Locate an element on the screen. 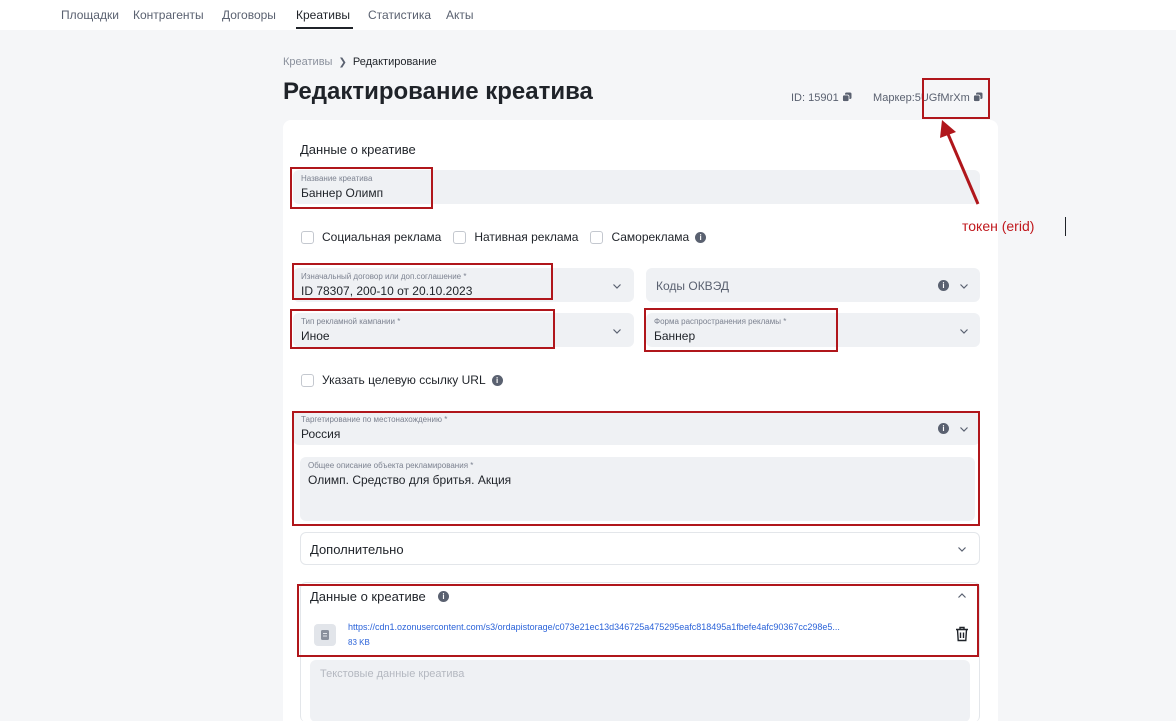  marker-value: 5UGfMrXm is located at coordinates (942, 98).